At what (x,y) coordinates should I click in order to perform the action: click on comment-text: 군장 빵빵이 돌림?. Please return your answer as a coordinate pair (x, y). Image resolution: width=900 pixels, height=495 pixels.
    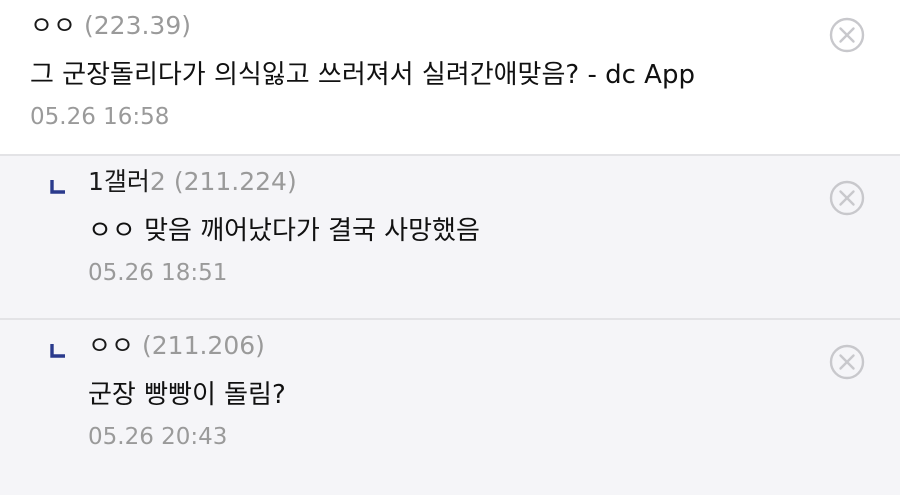
    Looking at the image, I should click on (187, 395).